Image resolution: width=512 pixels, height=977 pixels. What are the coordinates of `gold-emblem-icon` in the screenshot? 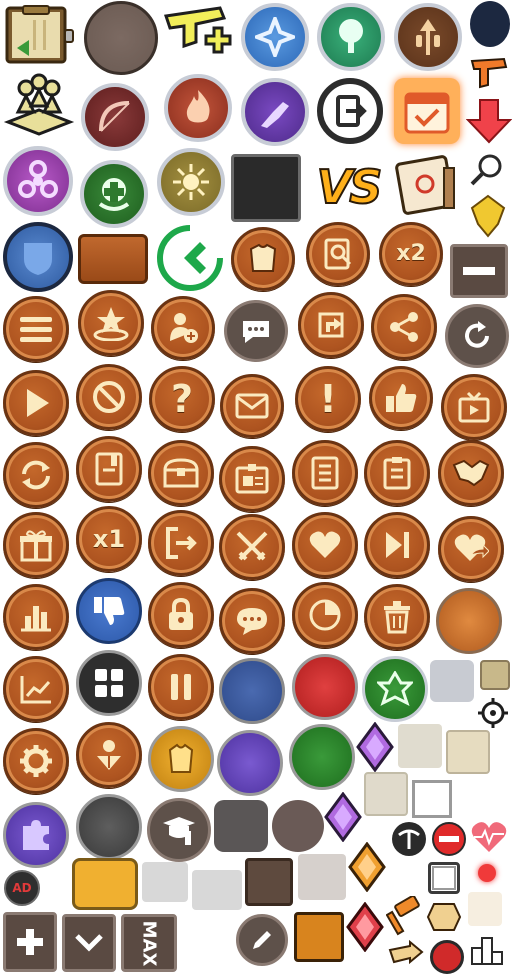 It's located at (488, 216).